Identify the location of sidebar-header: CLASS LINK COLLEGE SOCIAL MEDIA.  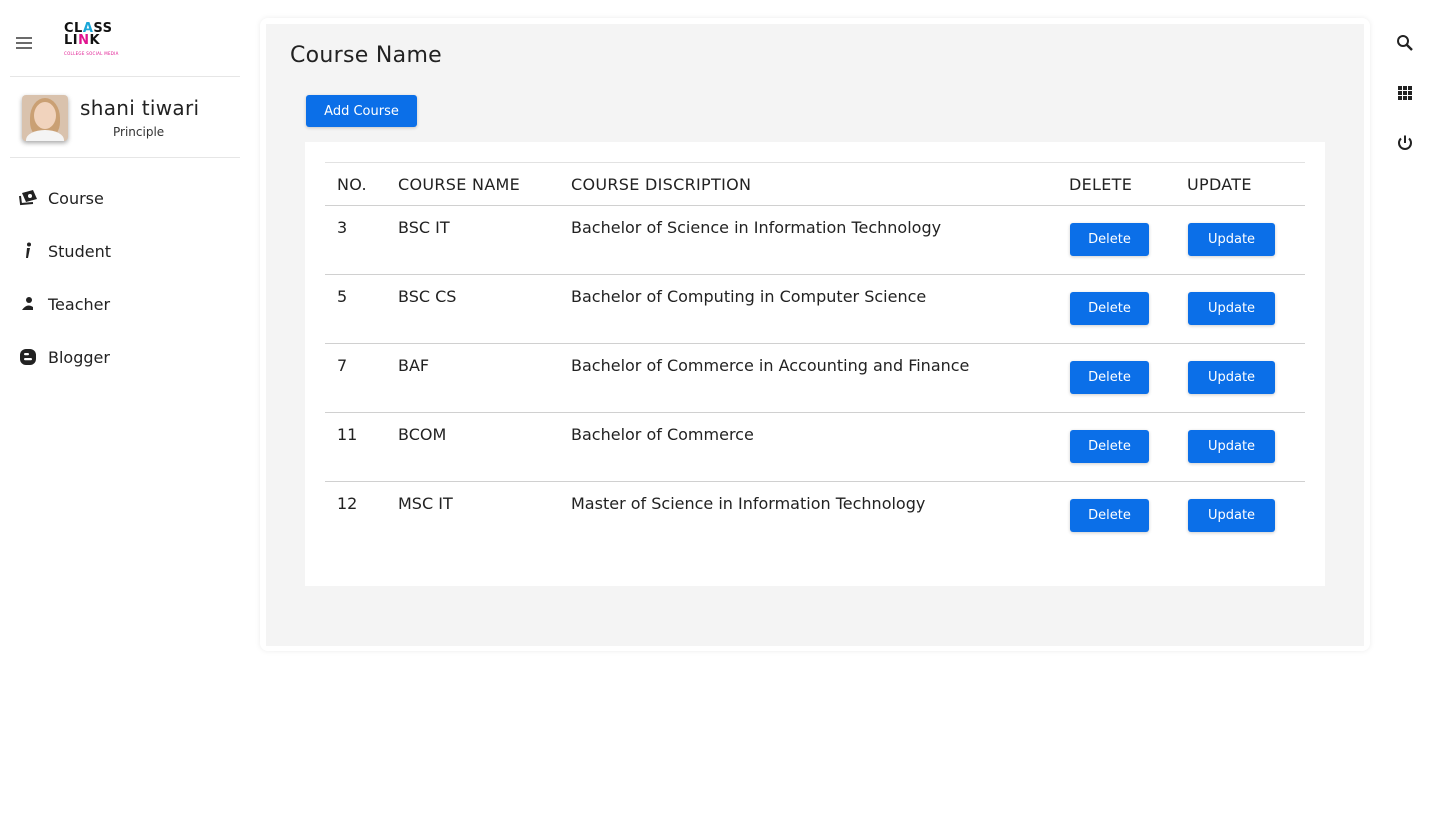
(125, 38).